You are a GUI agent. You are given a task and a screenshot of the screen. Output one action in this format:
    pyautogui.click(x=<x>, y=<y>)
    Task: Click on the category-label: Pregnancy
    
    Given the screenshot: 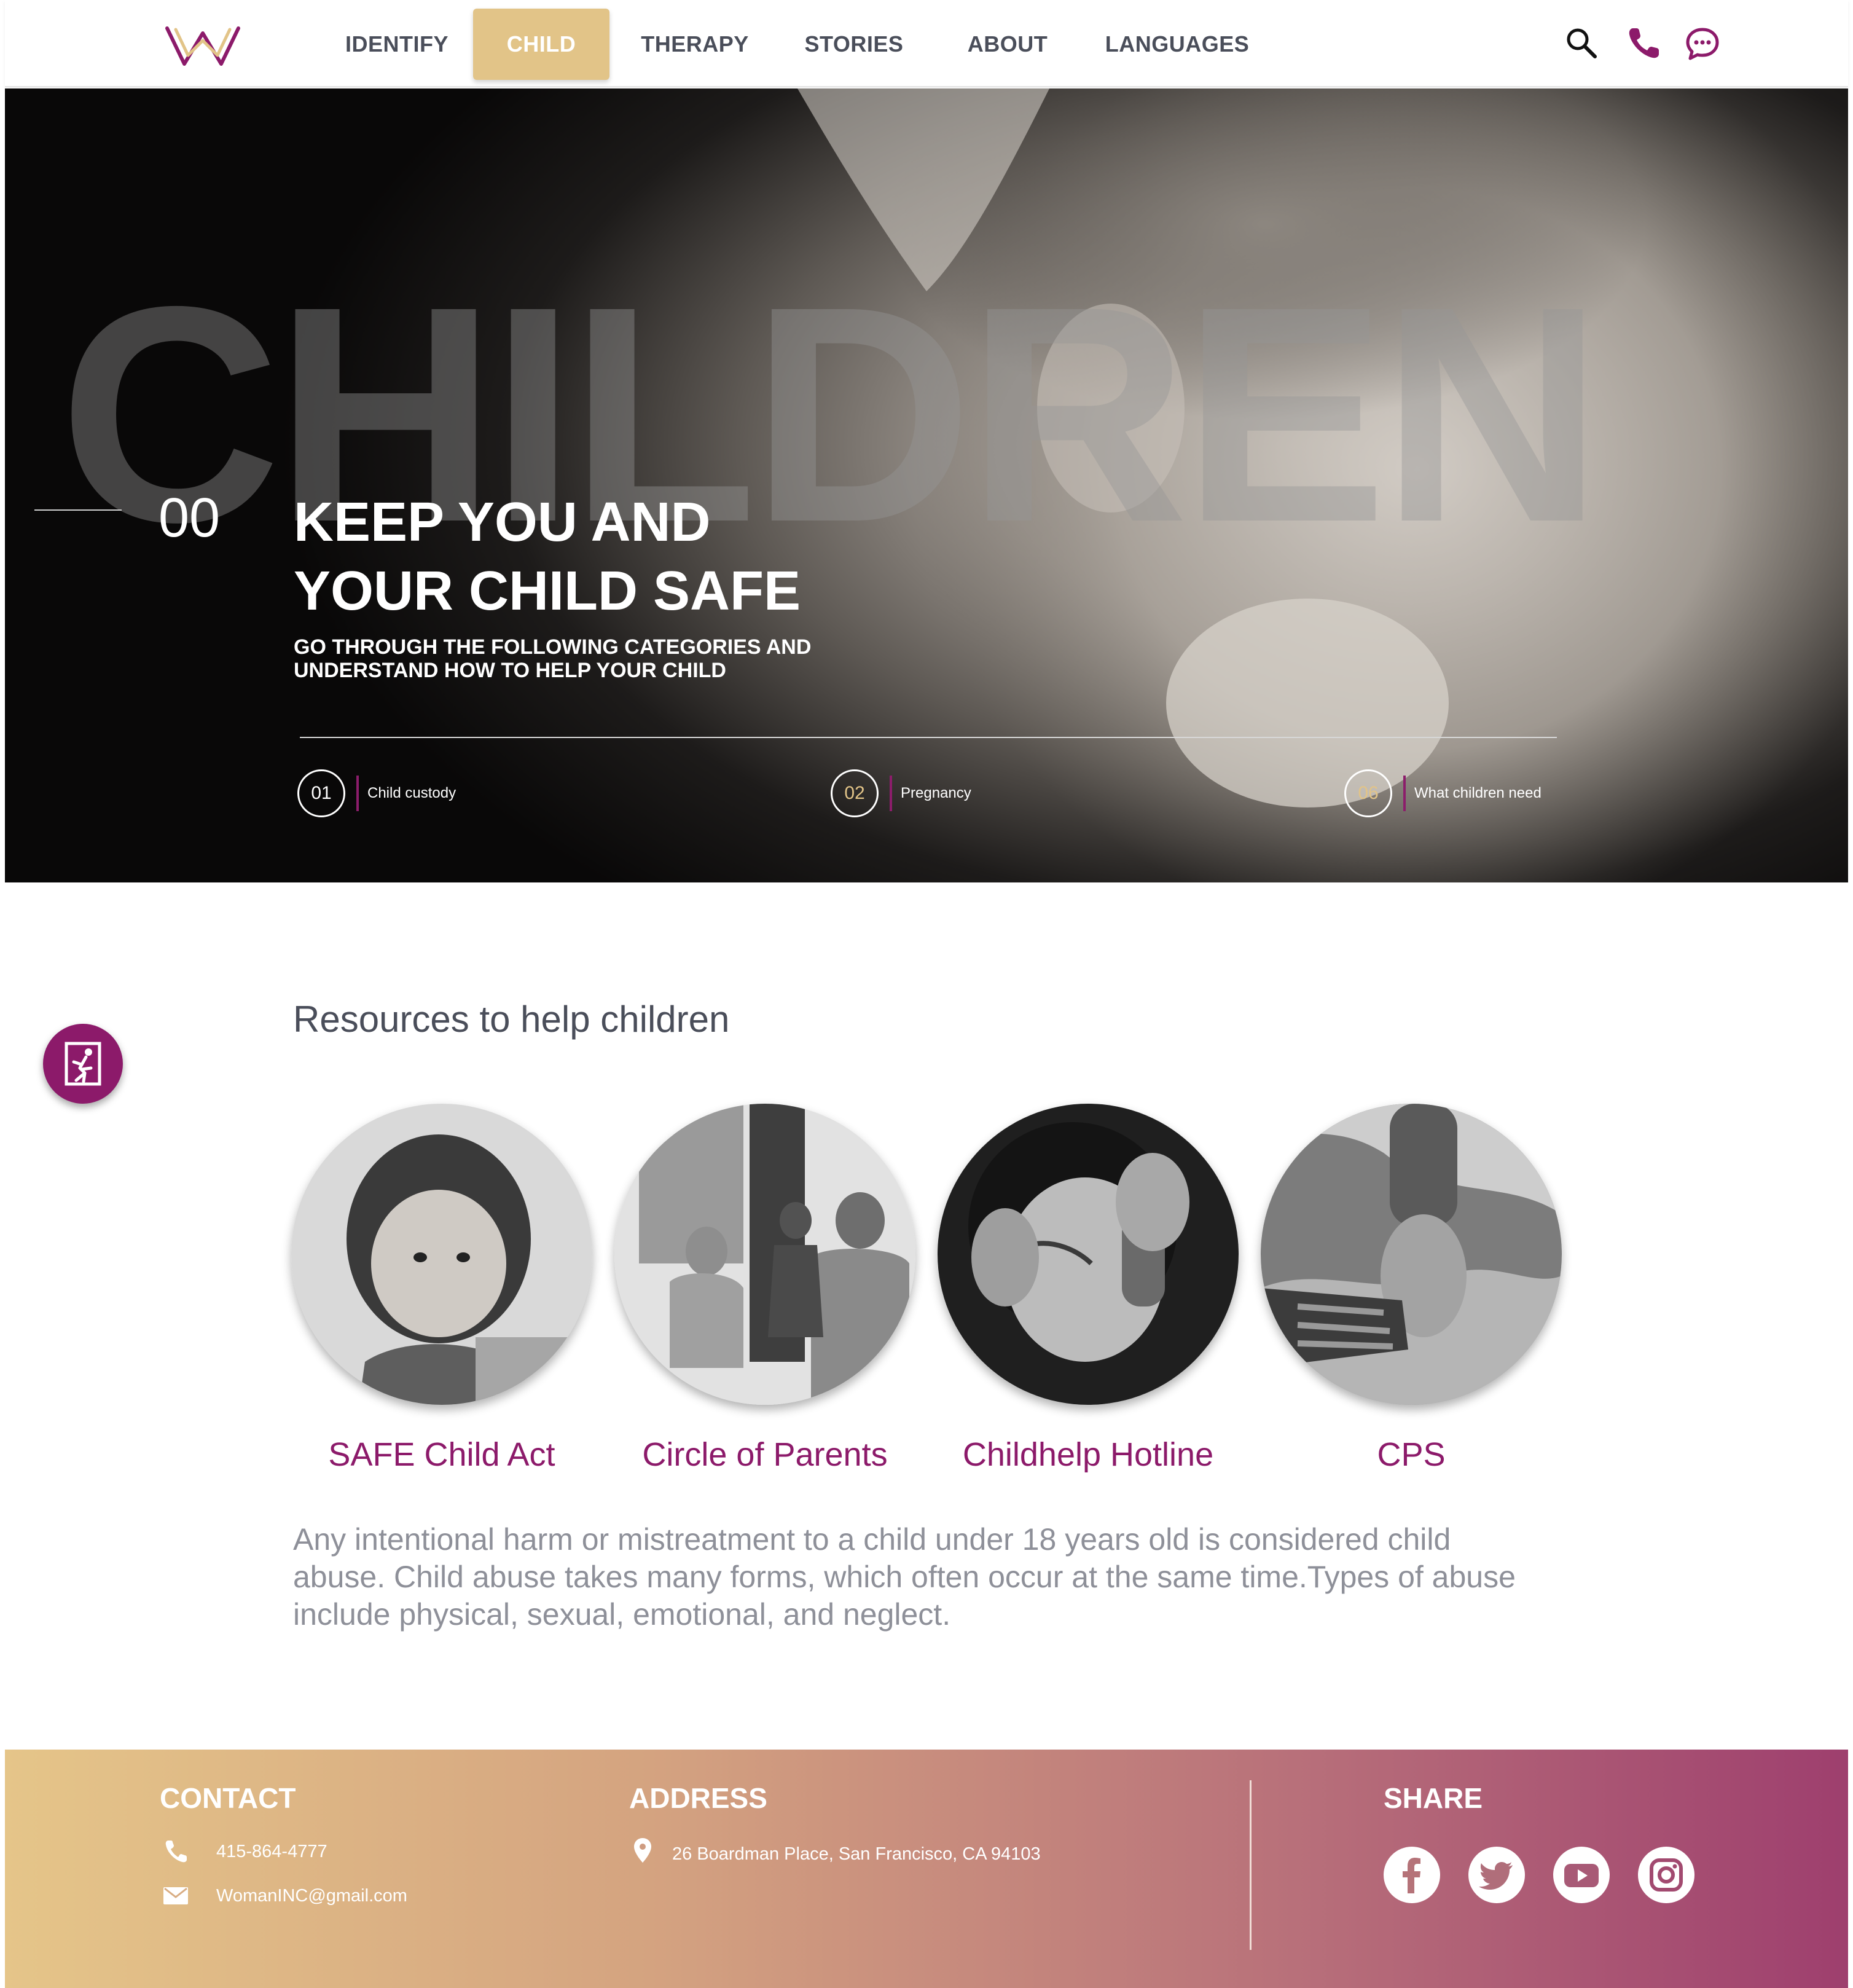 What is the action you would take?
    pyautogui.click(x=936, y=793)
    